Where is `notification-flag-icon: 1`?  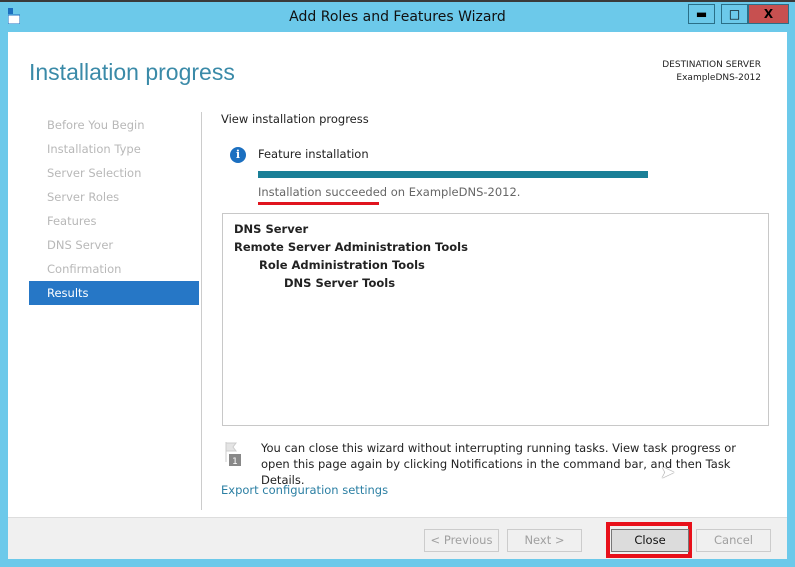 notification-flag-icon: 1 is located at coordinates (233, 454).